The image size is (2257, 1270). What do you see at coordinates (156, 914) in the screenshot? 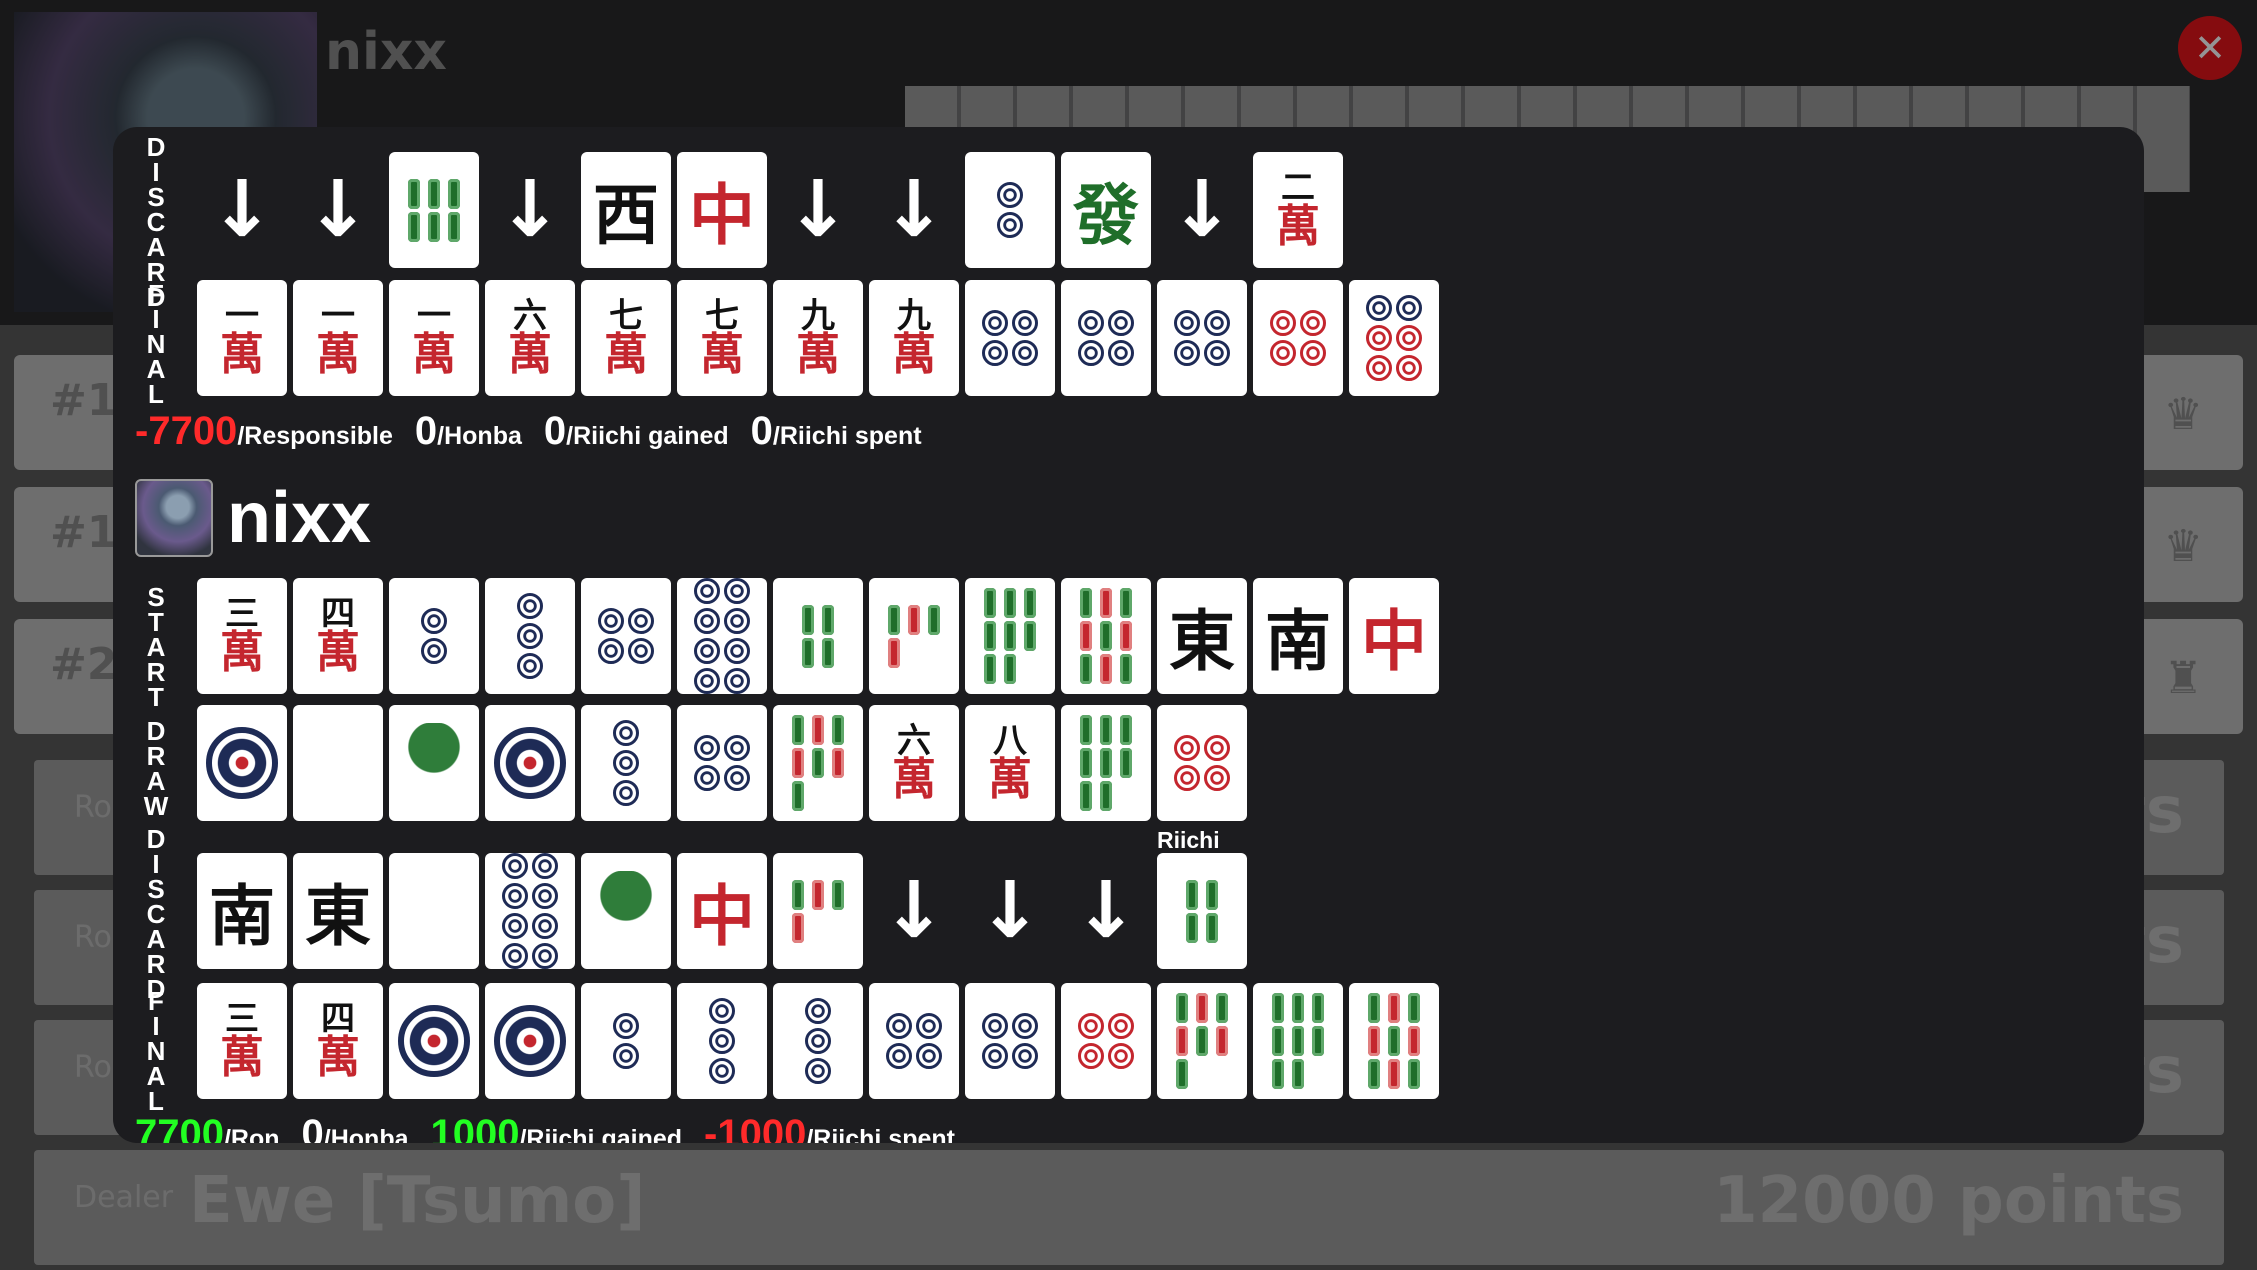
I see `p2-discard-label: DISCARD` at bounding box center [156, 914].